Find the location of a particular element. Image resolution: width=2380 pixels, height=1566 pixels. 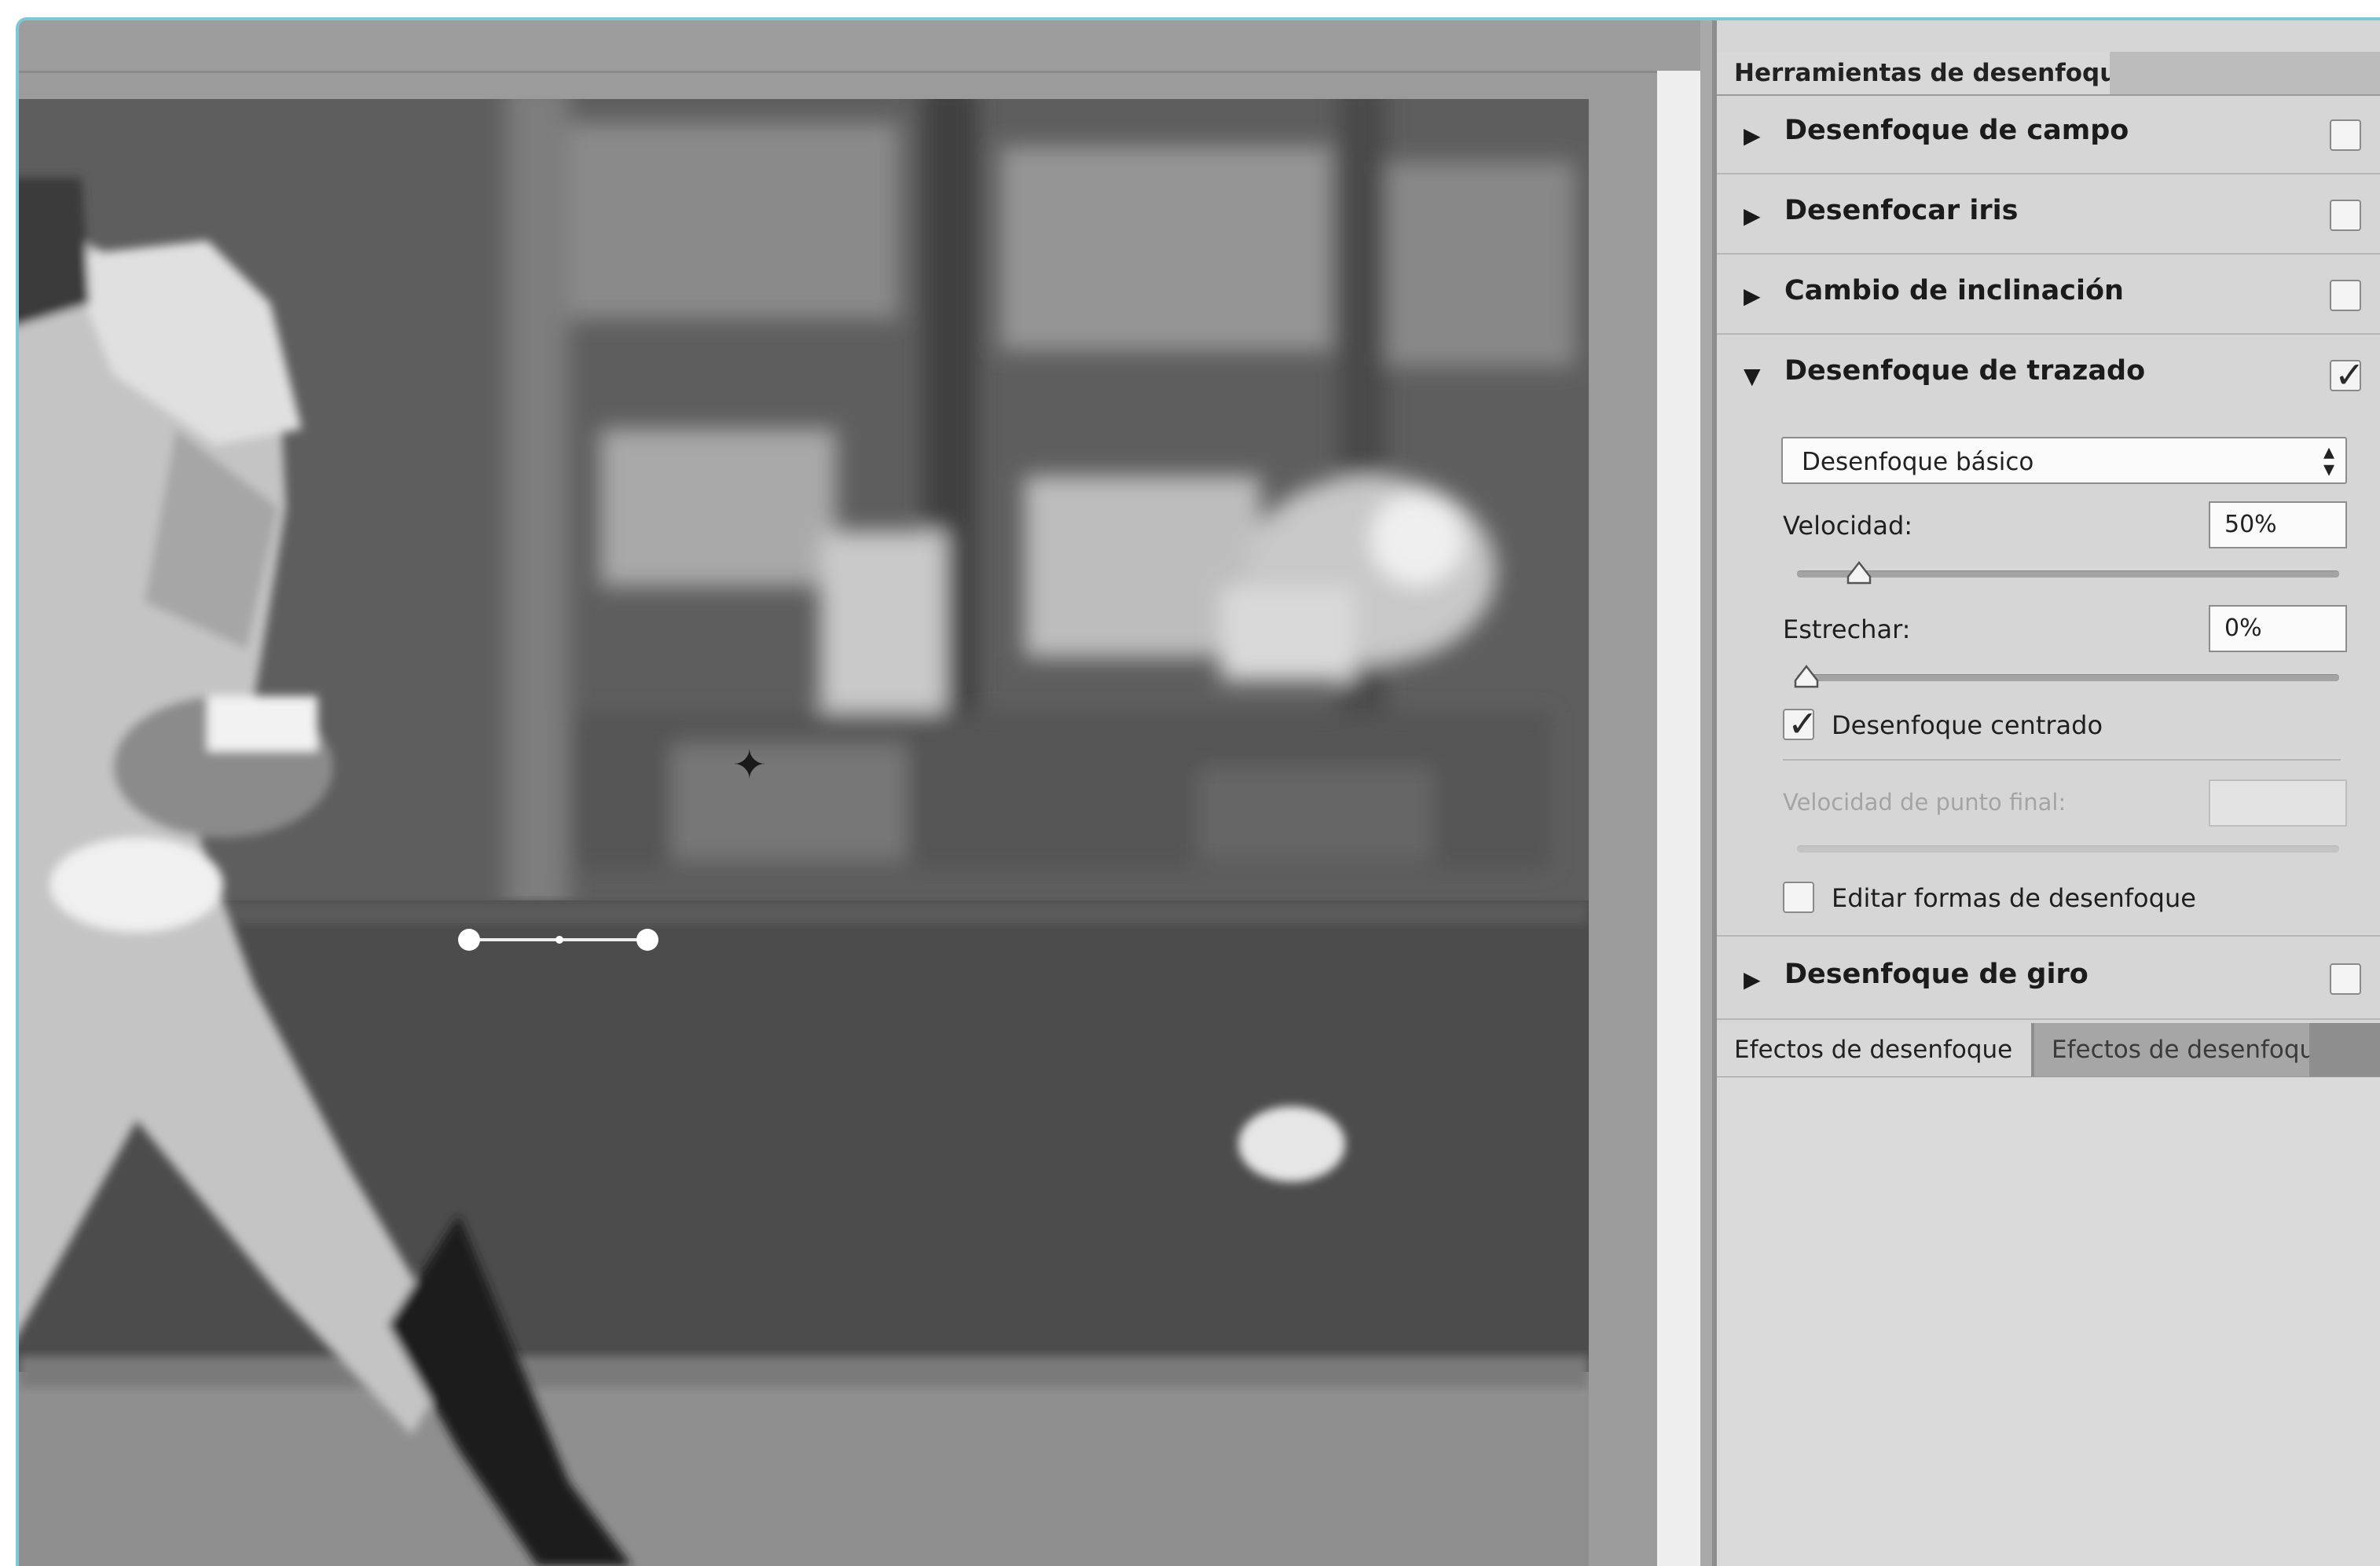

centered-blur-checkbox: ✓ is located at coordinates (1800, 723).